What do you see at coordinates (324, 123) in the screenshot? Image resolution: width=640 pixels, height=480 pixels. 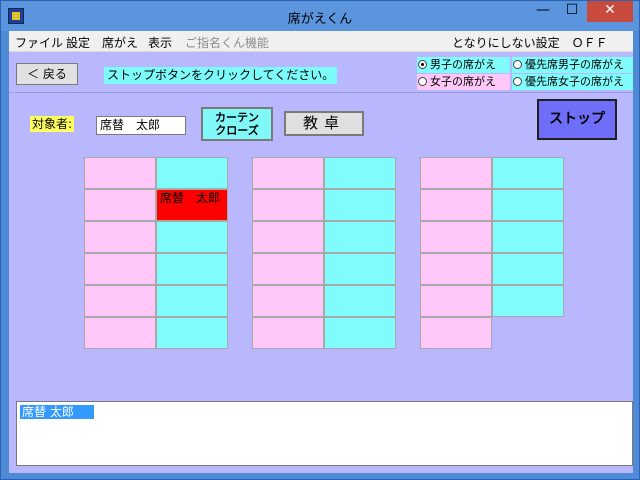 I see `teacher-desk: 教卓` at bounding box center [324, 123].